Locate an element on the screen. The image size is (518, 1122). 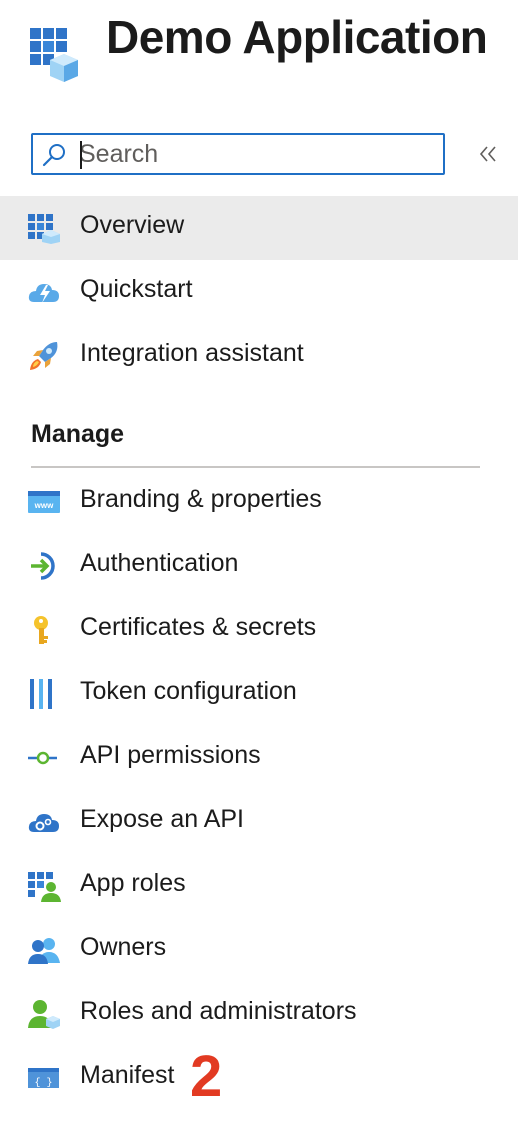
cloud-lightning-icon is located at coordinates (43, 293).